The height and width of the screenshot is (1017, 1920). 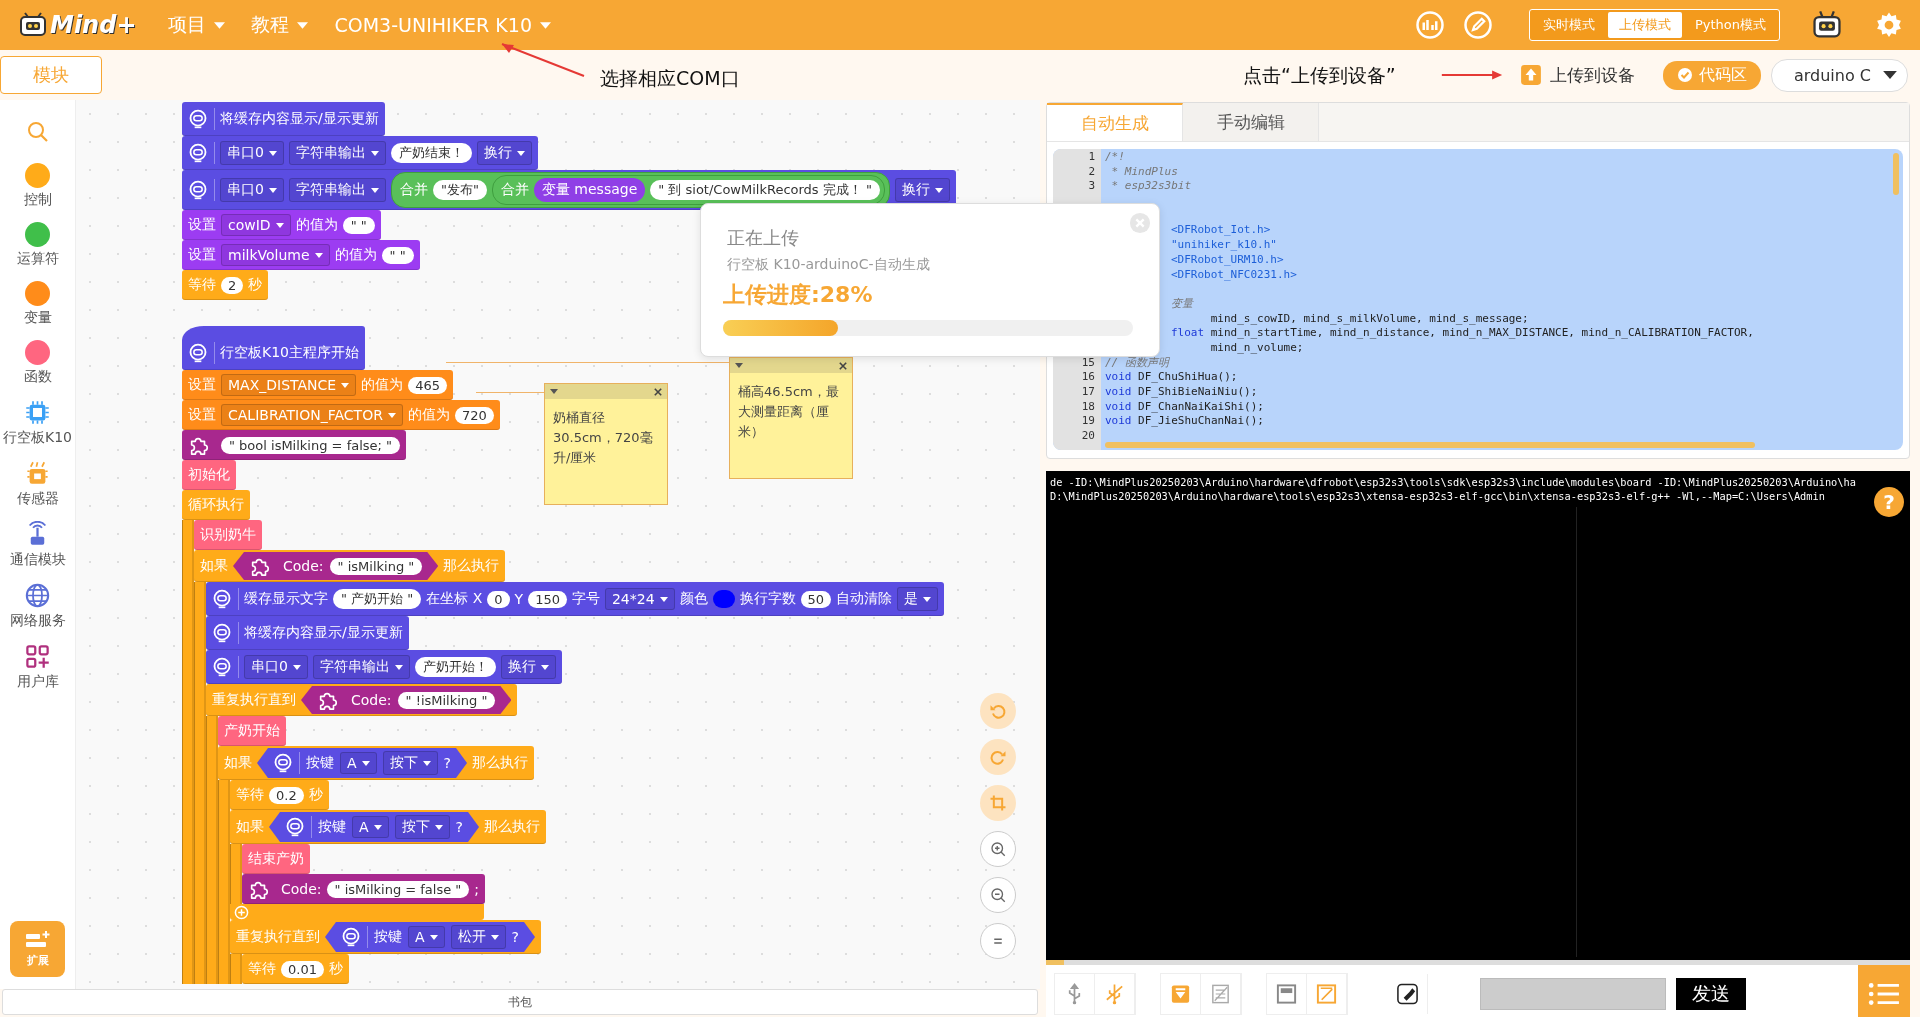 I want to click on sticky-note: 奶桶直径30.5cm，720毫升/厘米, so click(x=606, y=444).